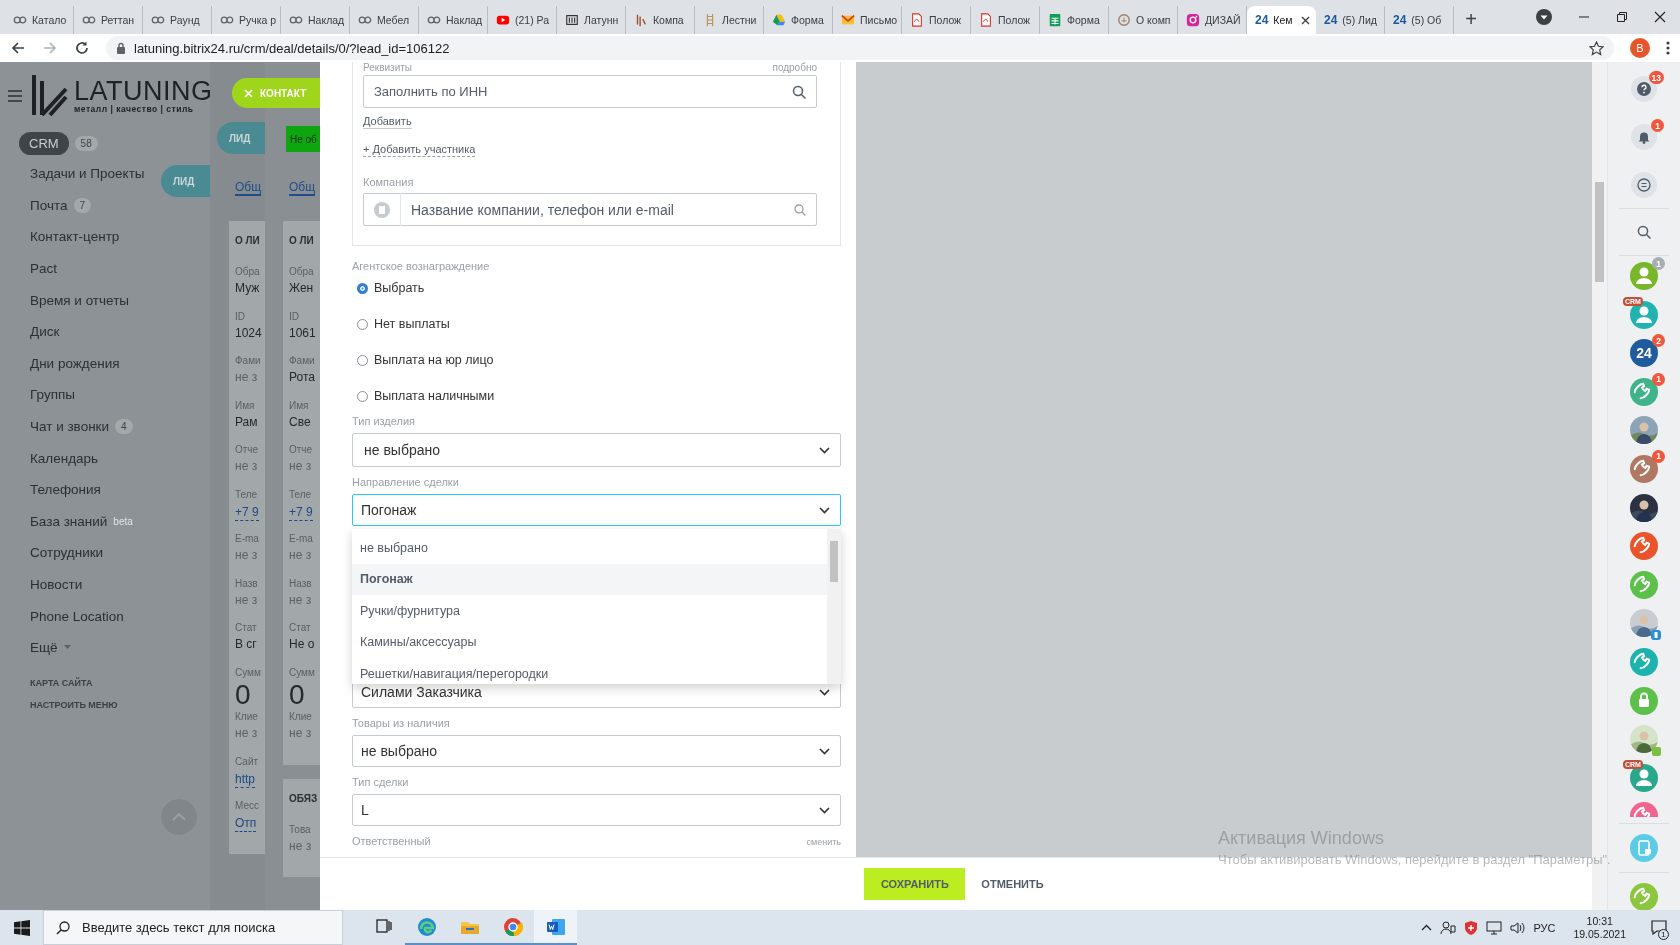 This screenshot has width=1680, height=945. What do you see at coordinates (1644, 700) in the screenshot?
I see `lock-avatar` at bounding box center [1644, 700].